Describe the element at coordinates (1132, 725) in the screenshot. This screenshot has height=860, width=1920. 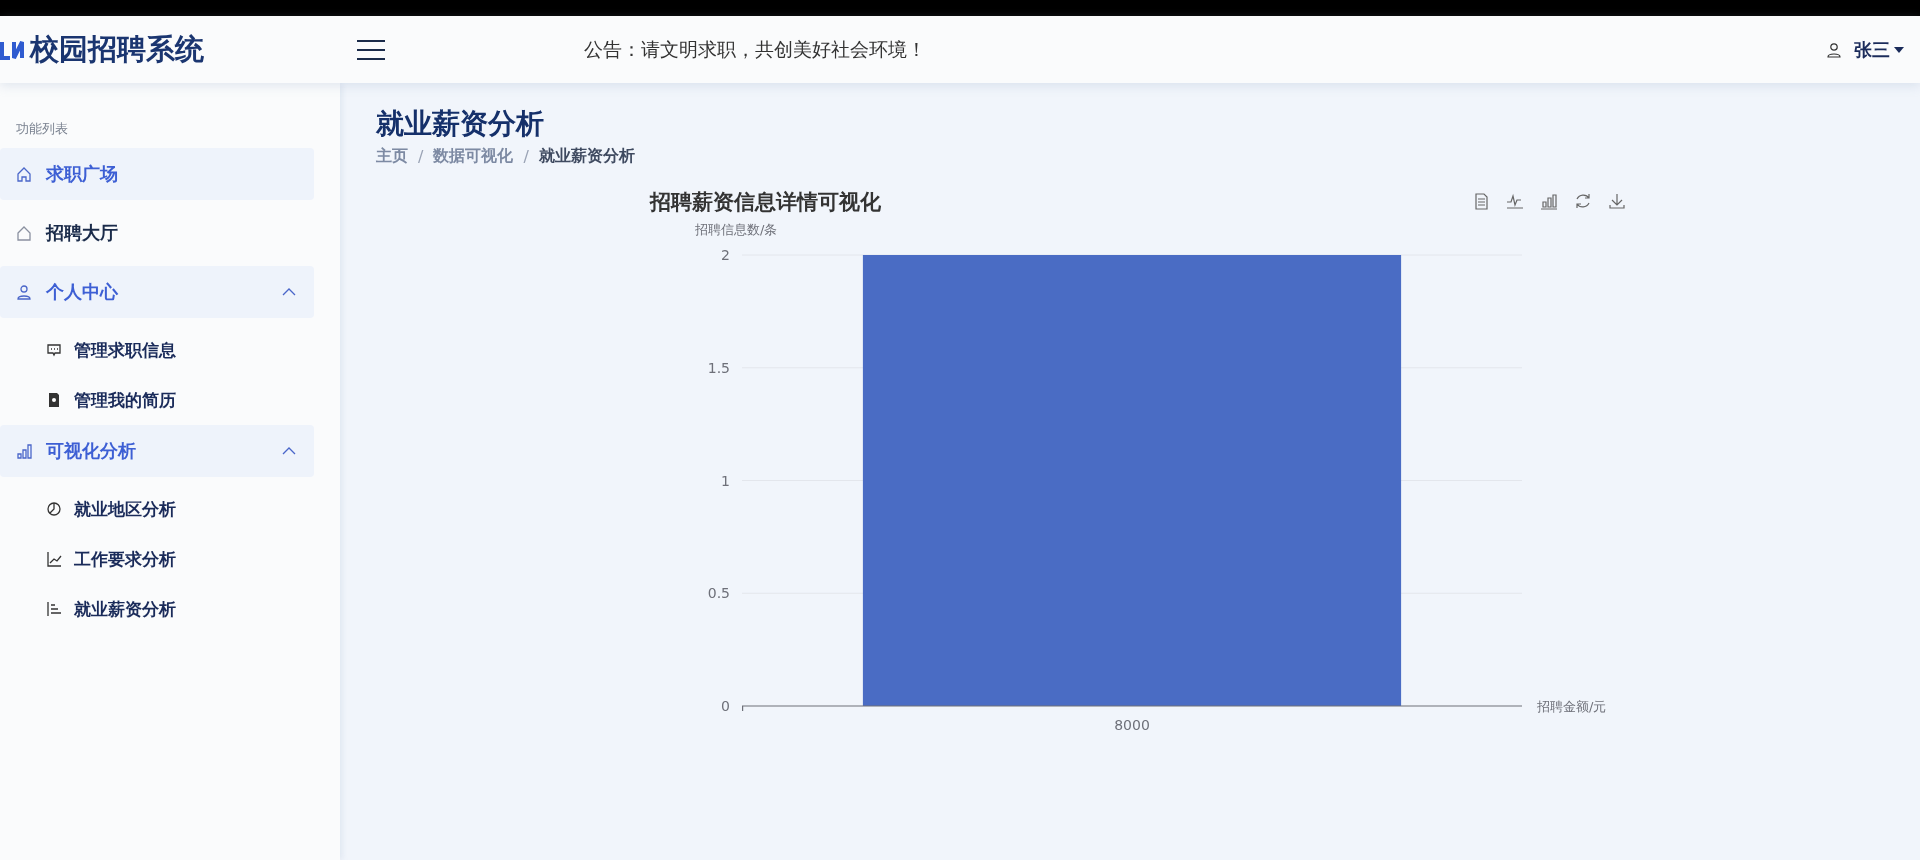
I see `x-tick-label: 8000` at that location.